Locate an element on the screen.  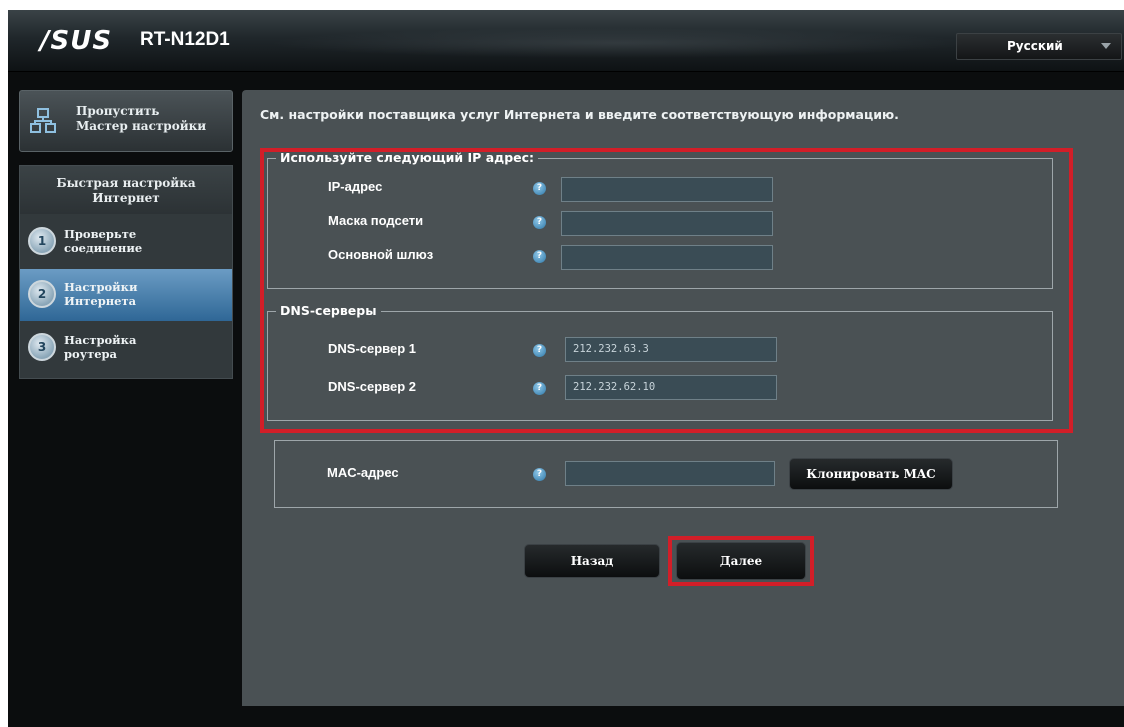
highlight-next-button is located at coordinates (741, 561).